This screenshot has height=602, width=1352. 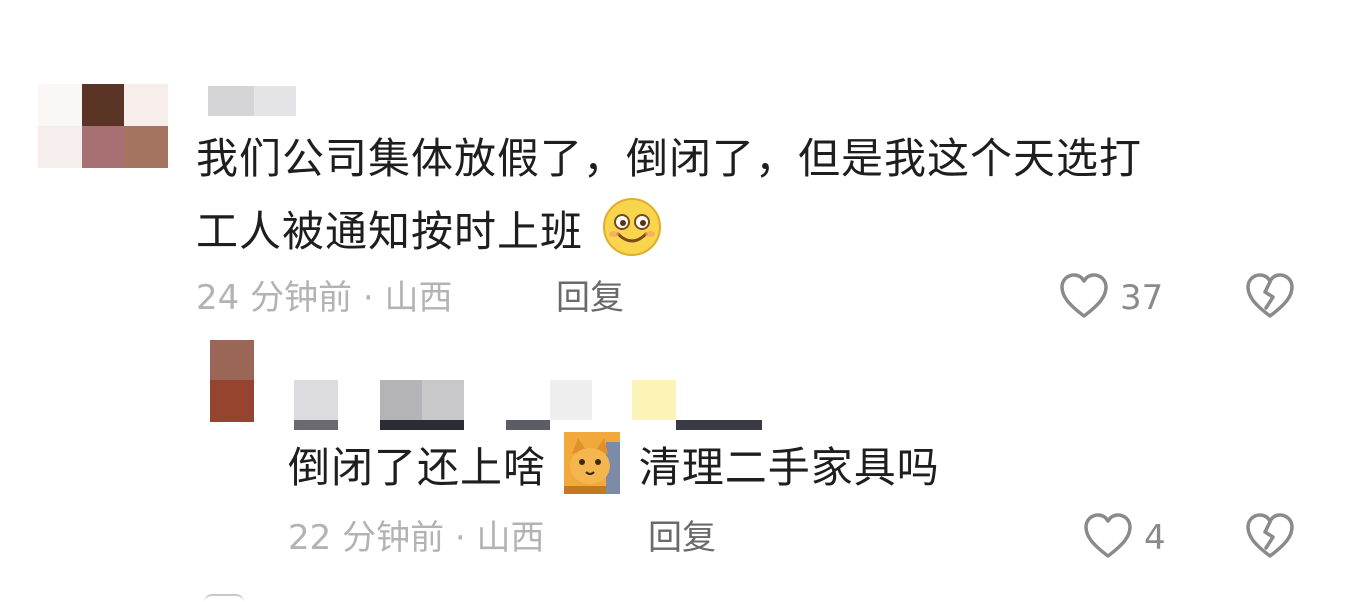 I want to click on cat-emoji, so click(x=592, y=470).